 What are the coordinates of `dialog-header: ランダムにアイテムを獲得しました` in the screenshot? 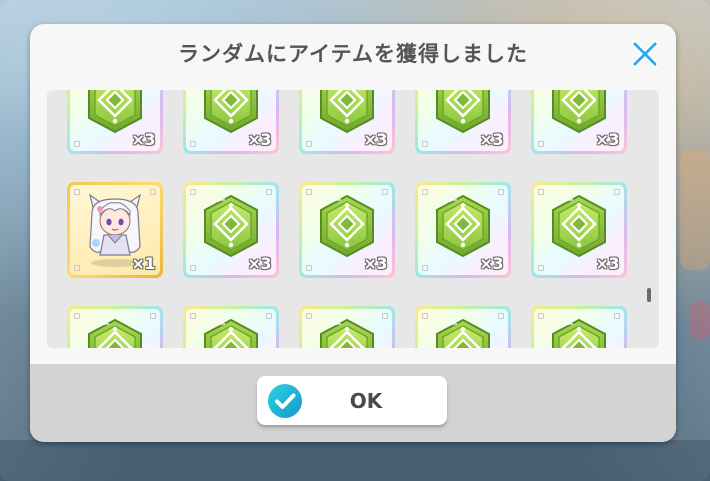 It's located at (353, 54).